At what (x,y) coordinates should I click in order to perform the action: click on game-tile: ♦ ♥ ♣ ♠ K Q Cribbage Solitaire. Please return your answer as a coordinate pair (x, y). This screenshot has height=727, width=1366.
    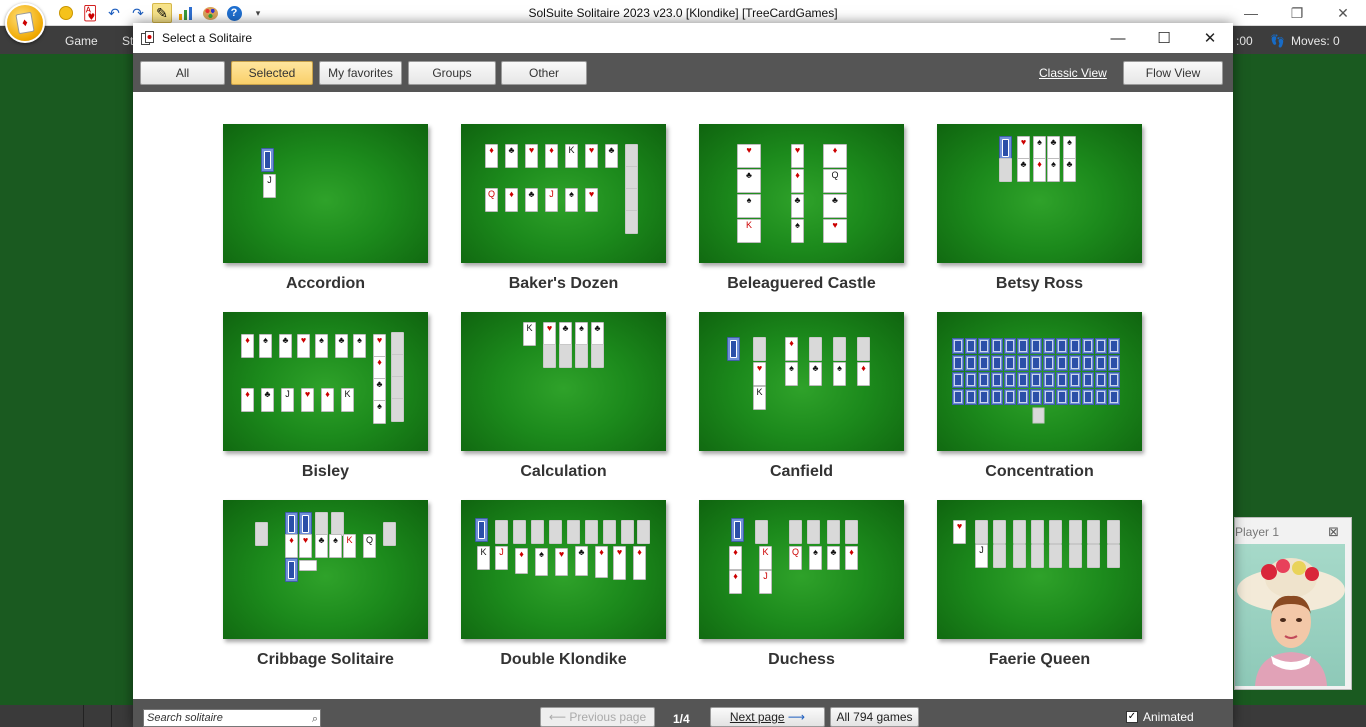
    Looking at the image, I should click on (325, 584).